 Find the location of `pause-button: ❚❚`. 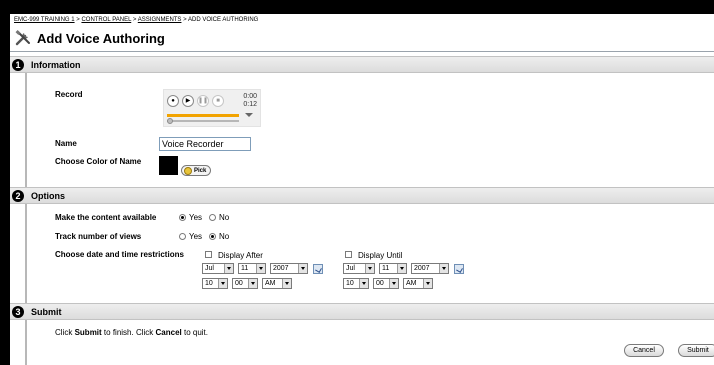

pause-button: ❚❚ is located at coordinates (203, 101).